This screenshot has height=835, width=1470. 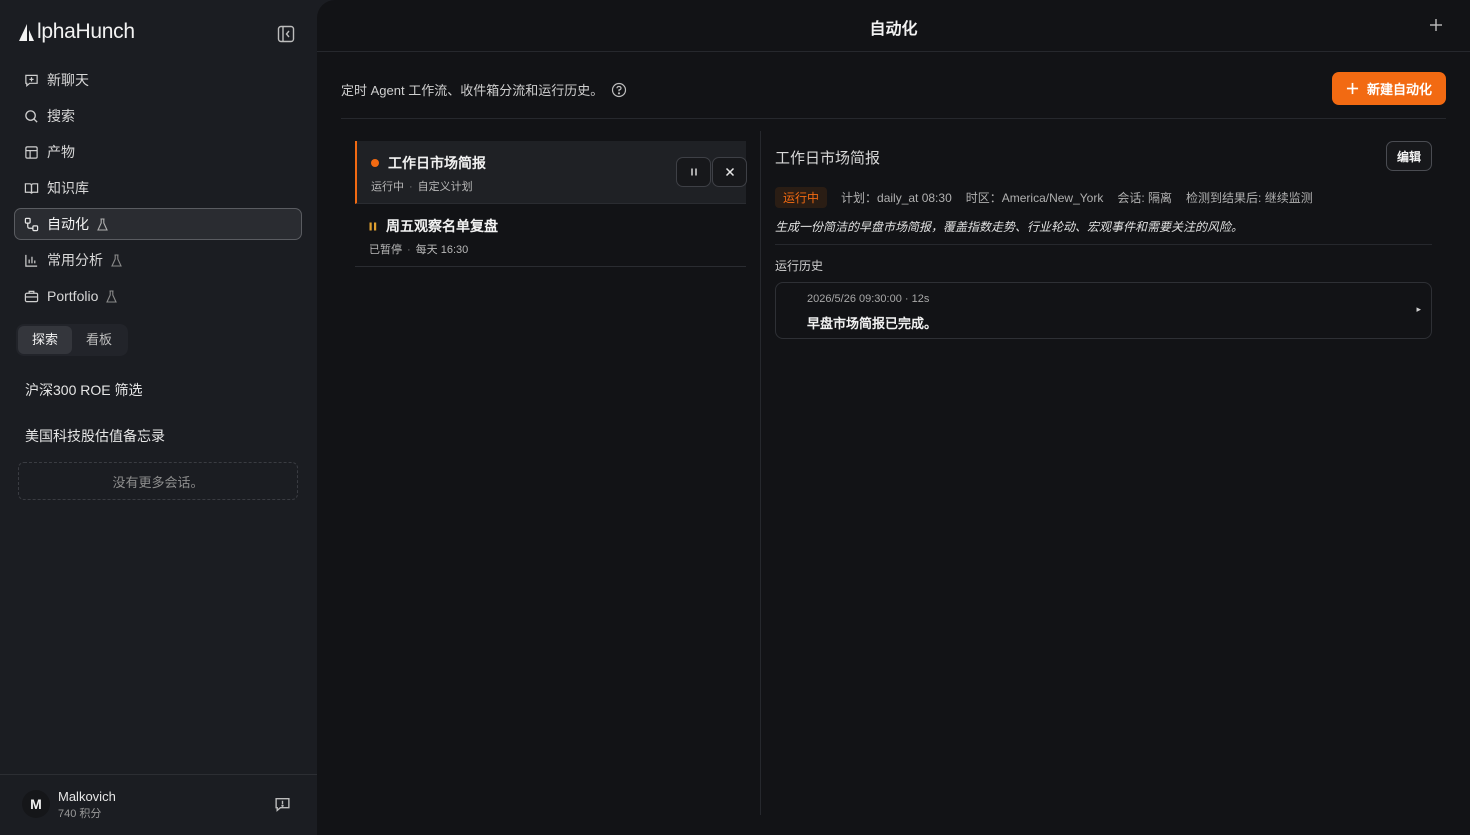 I want to click on history-item: 2026/5/26 09:30:00 · 12s 早盘市场简报已完成。 ▸, so click(x=1103, y=310).